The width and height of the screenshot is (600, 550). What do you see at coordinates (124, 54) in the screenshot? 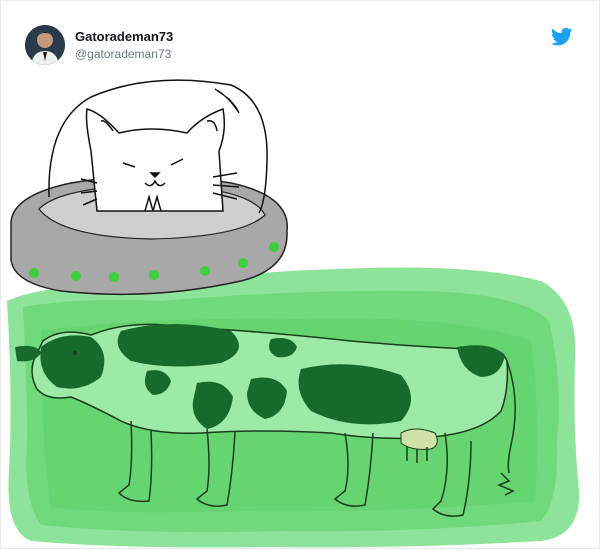
I see `author-handle: @gatorademan73` at bounding box center [124, 54].